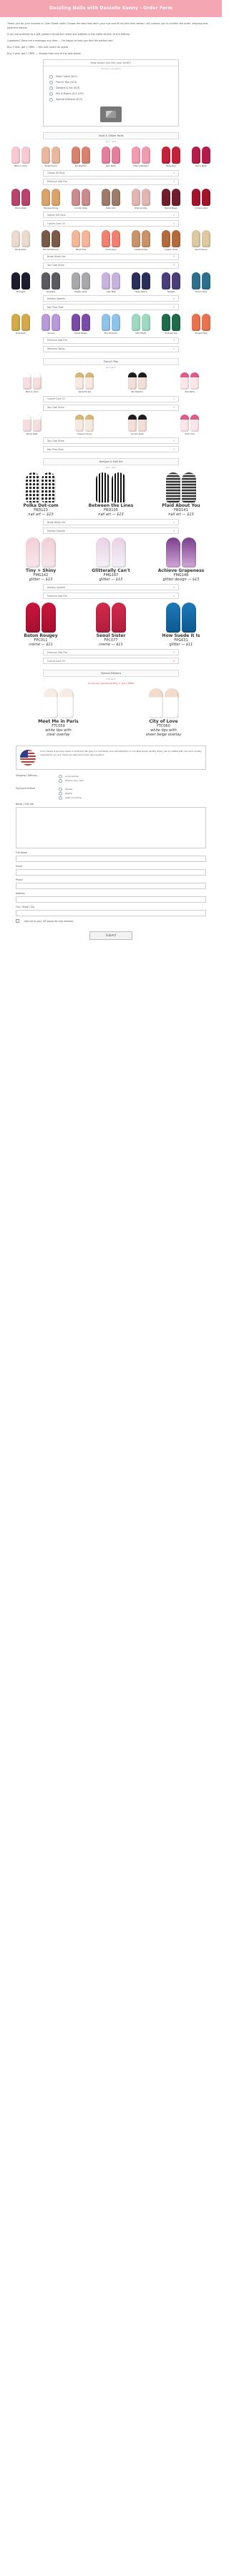 The image size is (229, 2576). Describe the element at coordinates (171, 241) in the screenshot. I see `nail-item: Copper Glow` at that location.